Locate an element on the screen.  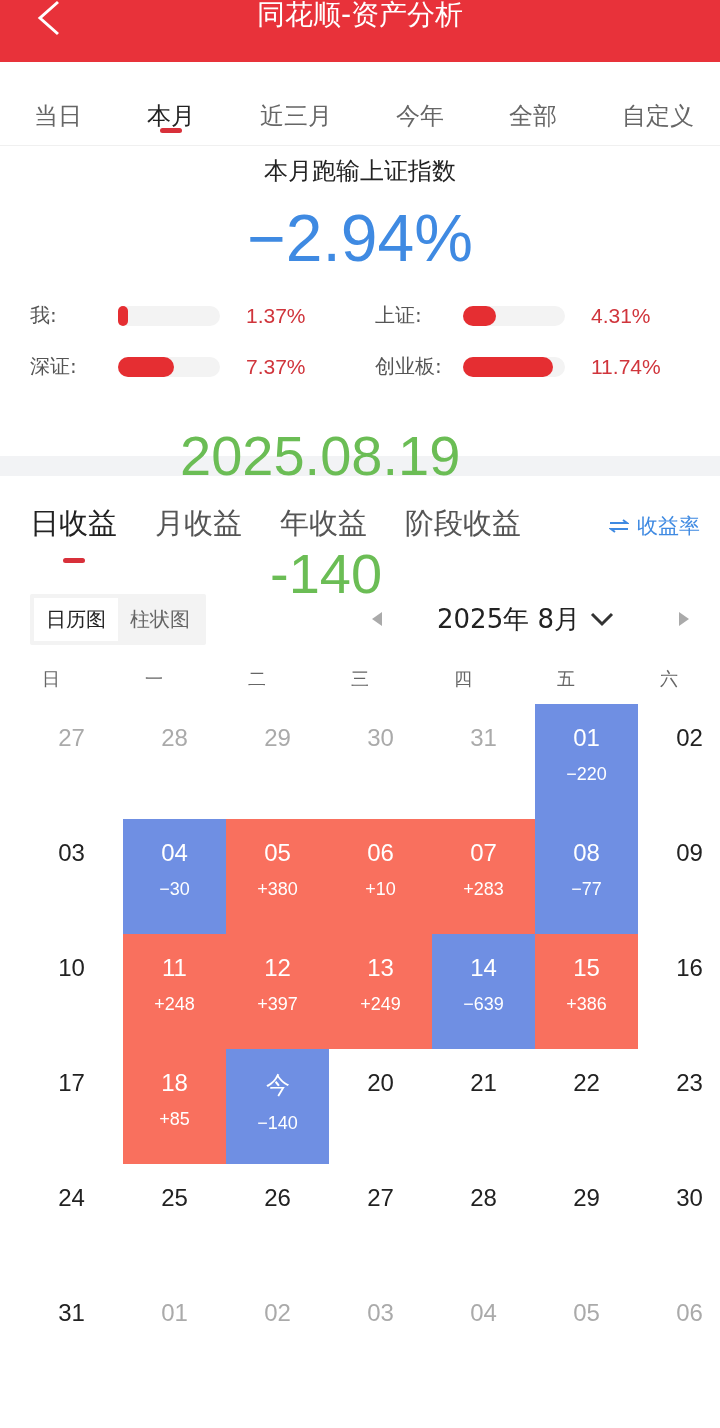
day-number: 18 is located at coordinates (174, 1083).